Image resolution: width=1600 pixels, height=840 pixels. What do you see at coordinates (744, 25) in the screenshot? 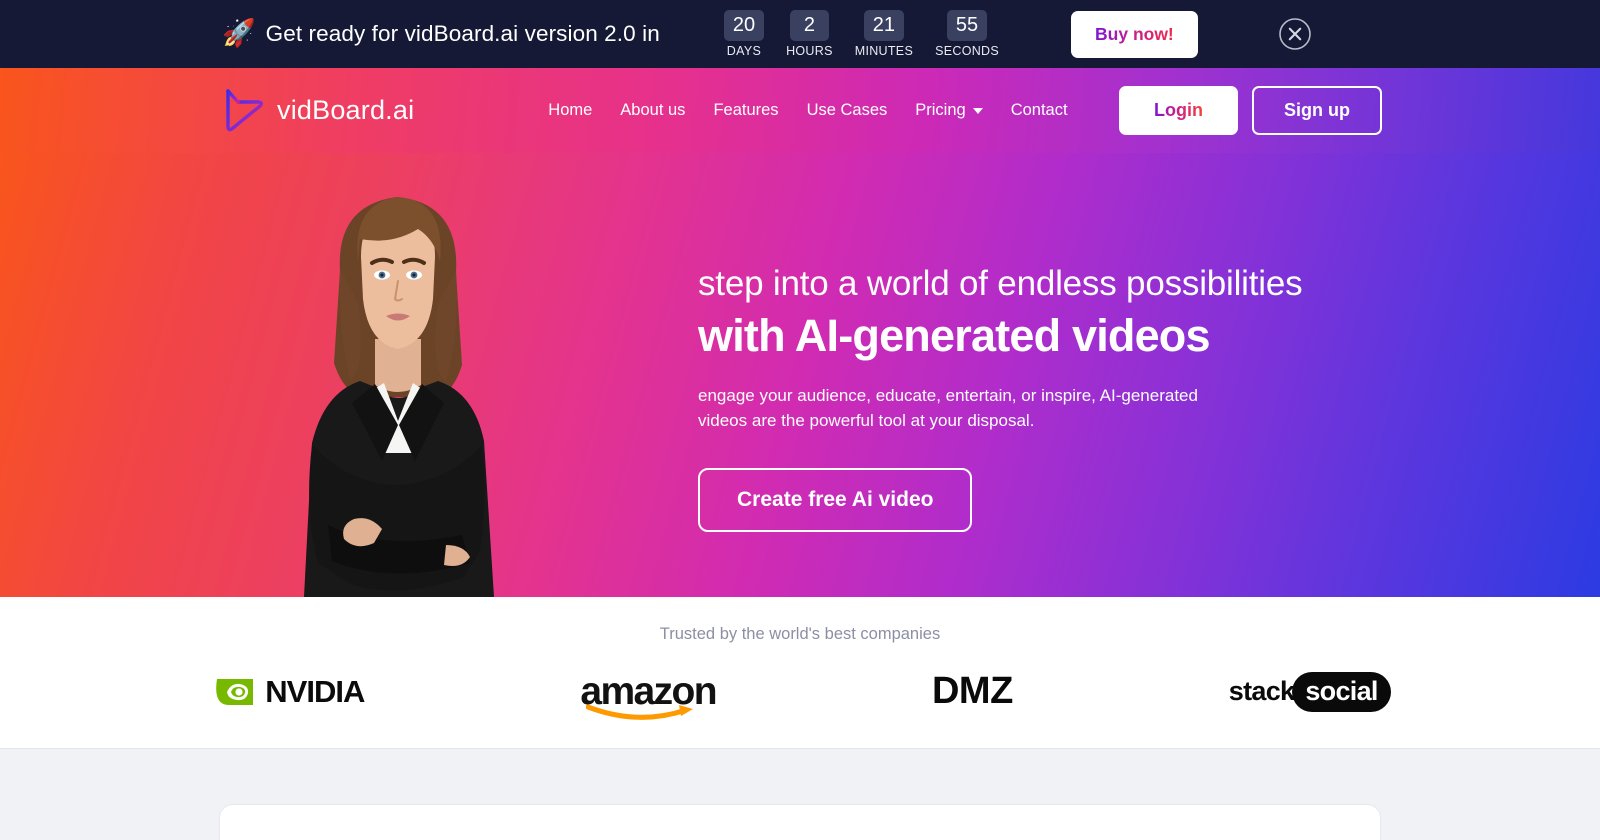
I see `countdown-days-value: 20` at bounding box center [744, 25].